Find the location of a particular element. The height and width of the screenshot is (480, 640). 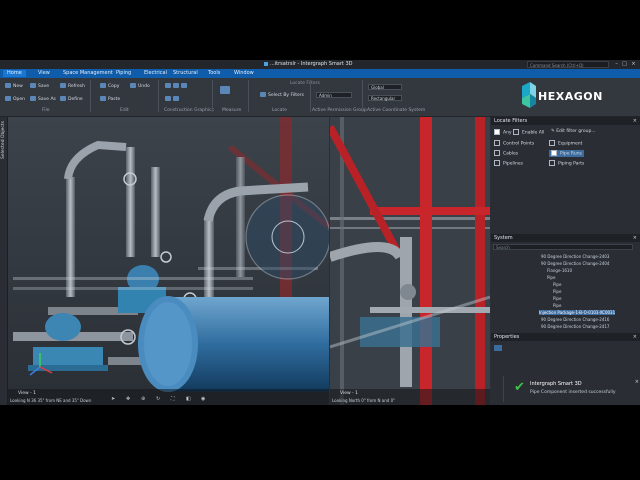

tree-item: 90 Degree Direction Change-2403 is located at coordinates (575, 256).